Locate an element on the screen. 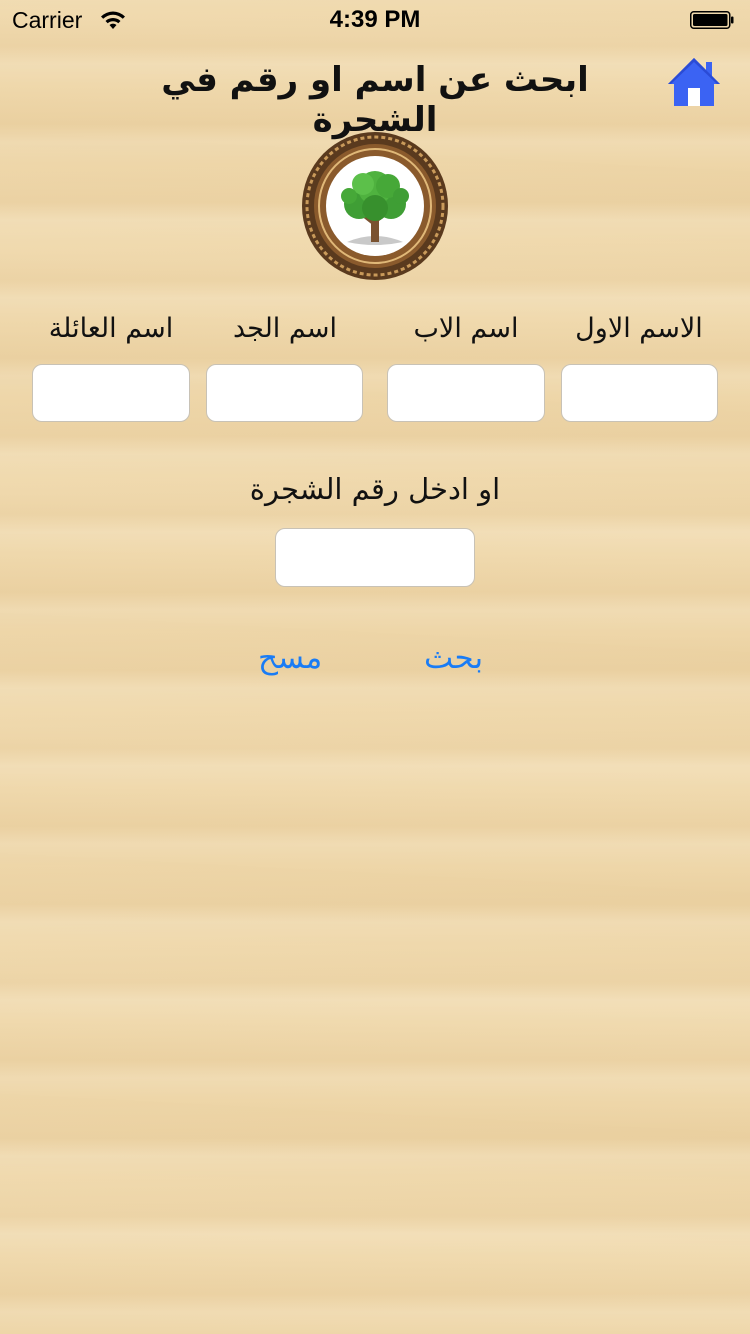  first-name-field is located at coordinates (639, 393).